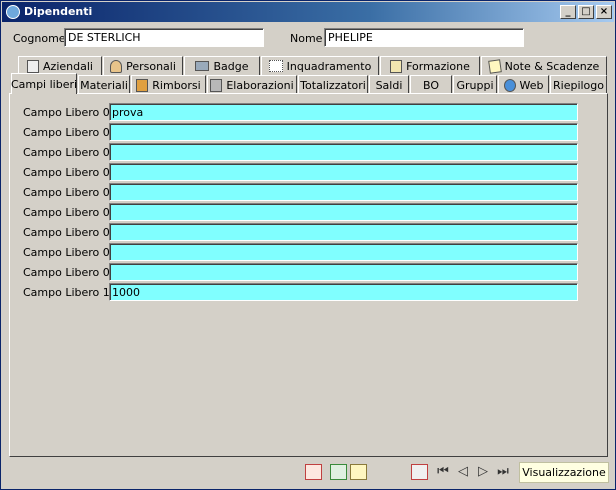  Describe the element at coordinates (70, 132) in the screenshot. I see `field-label-02: Campo Libero 02` at that location.